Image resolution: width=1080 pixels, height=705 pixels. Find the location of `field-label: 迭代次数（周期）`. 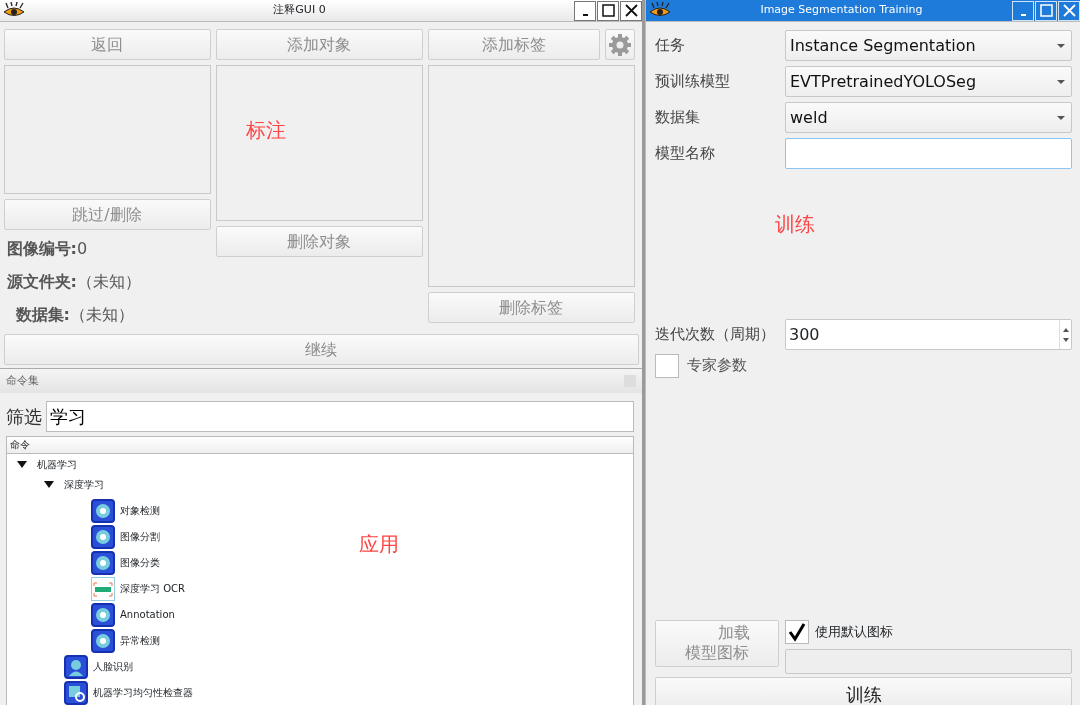

field-label: 迭代次数（周期） is located at coordinates (715, 335).